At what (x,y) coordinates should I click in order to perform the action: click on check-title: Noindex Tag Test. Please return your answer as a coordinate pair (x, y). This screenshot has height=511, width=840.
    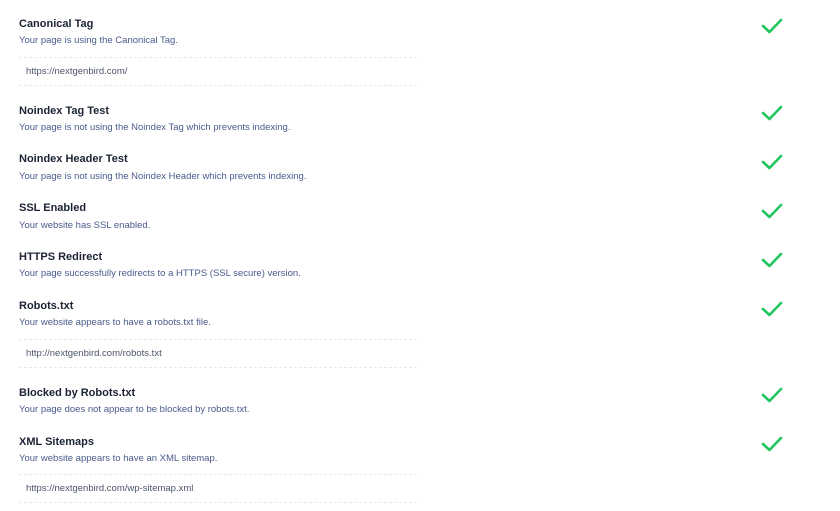
    Looking at the image, I should click on (64, 111).